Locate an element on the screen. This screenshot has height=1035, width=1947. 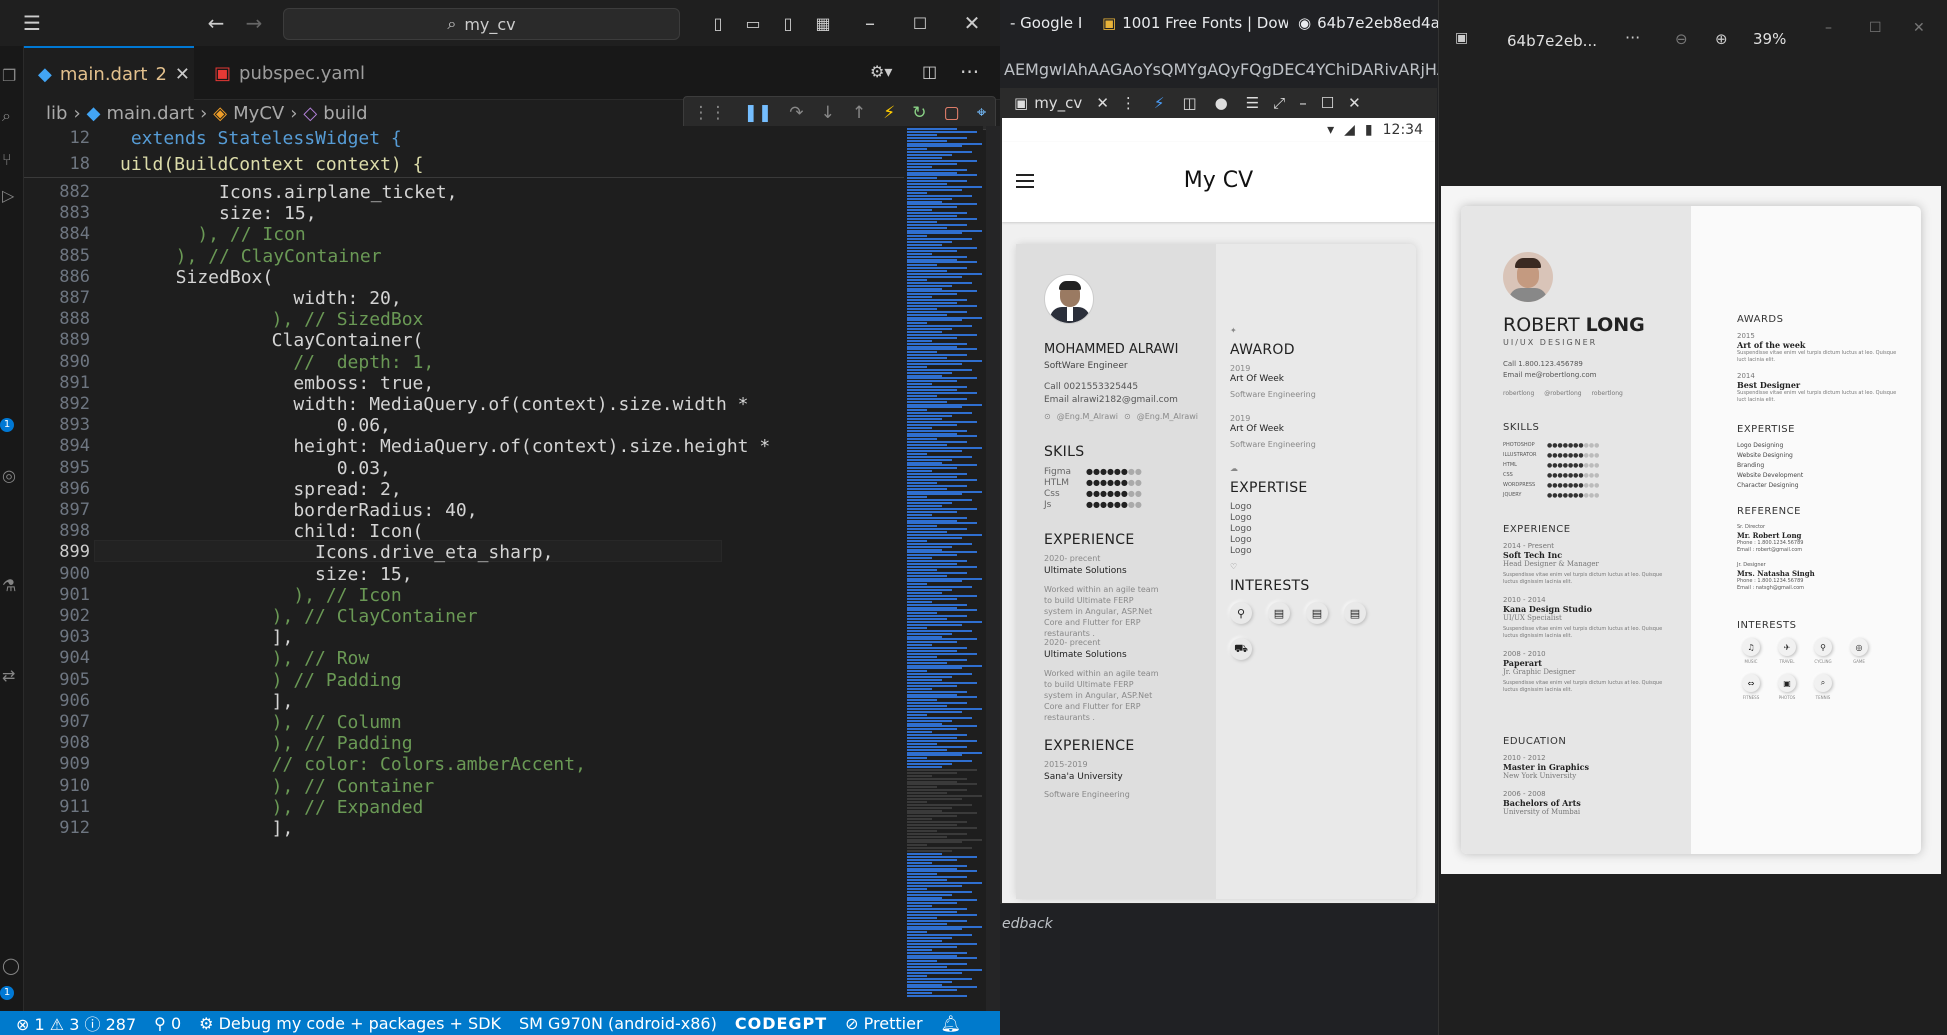
toggle-primary-sidebar-icon: ▯ is located at coordinates (718, 23).